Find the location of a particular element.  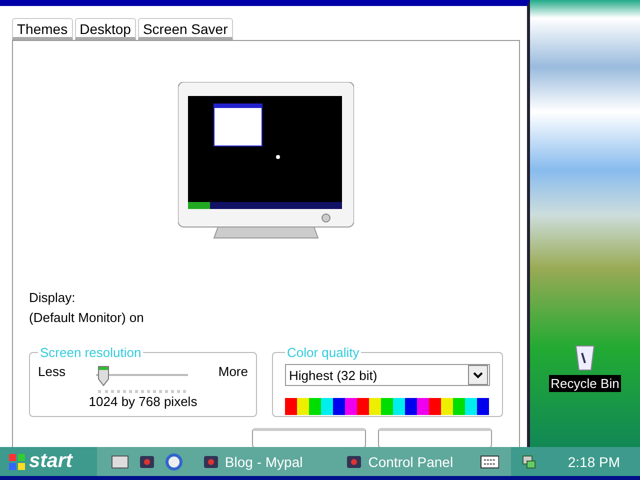

more-label: More is located at coordinates (233, 371).